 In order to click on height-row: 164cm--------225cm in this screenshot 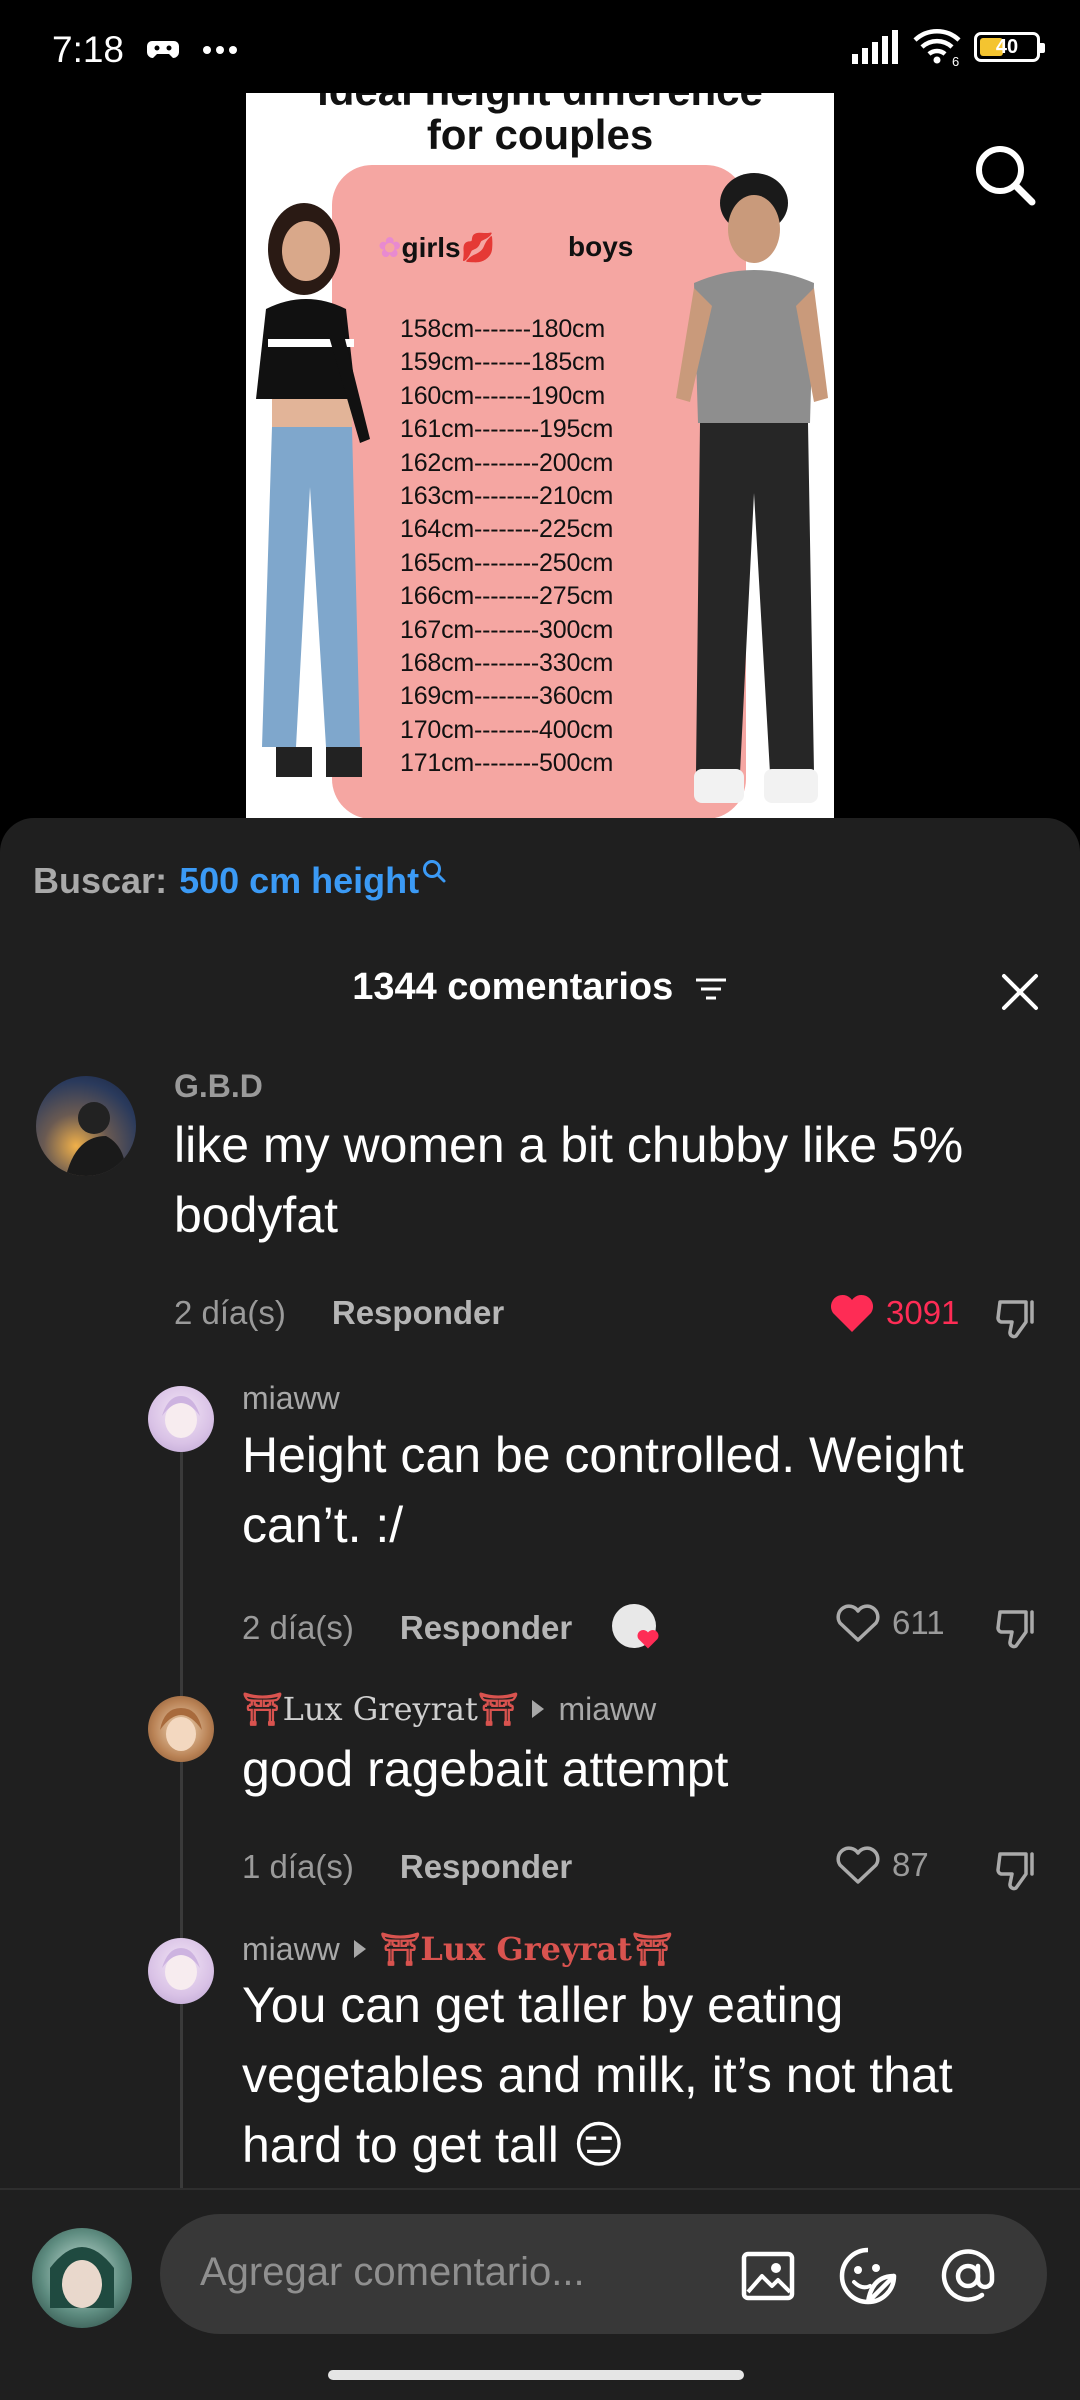, I will do `click(507, 529)`.